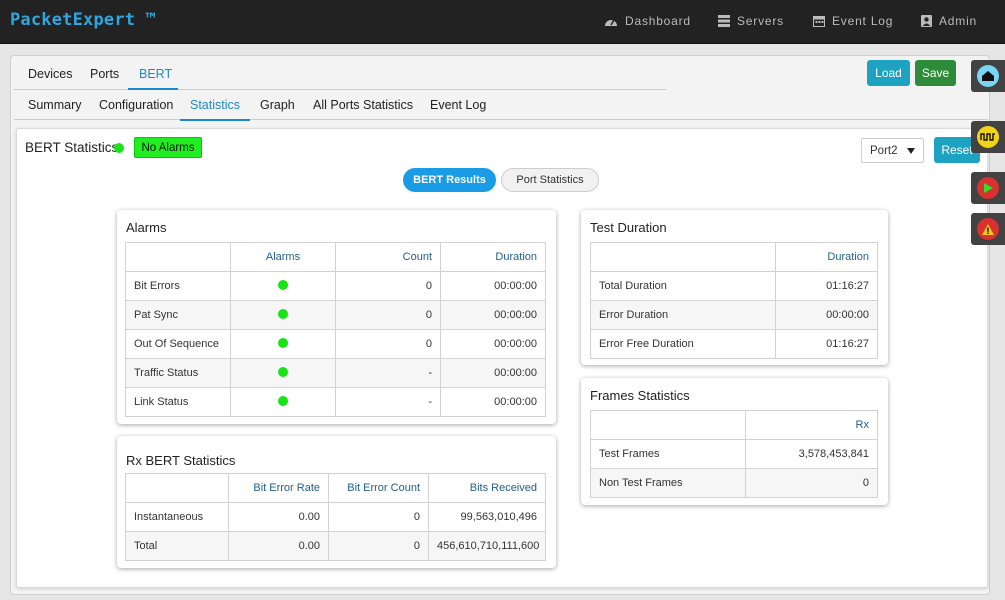  I want to click on duration-value: 00:00:00, so click(826, 315).